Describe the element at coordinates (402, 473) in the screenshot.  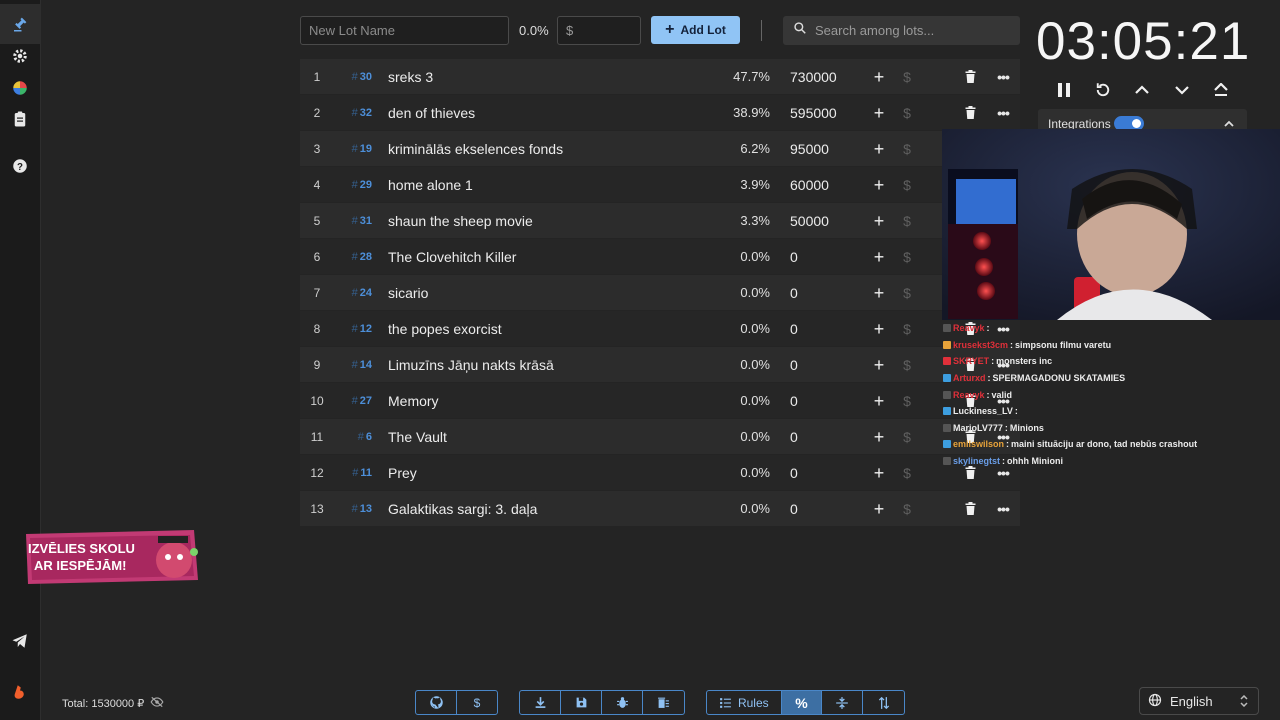
I see `lot-name: Prey` at that location.